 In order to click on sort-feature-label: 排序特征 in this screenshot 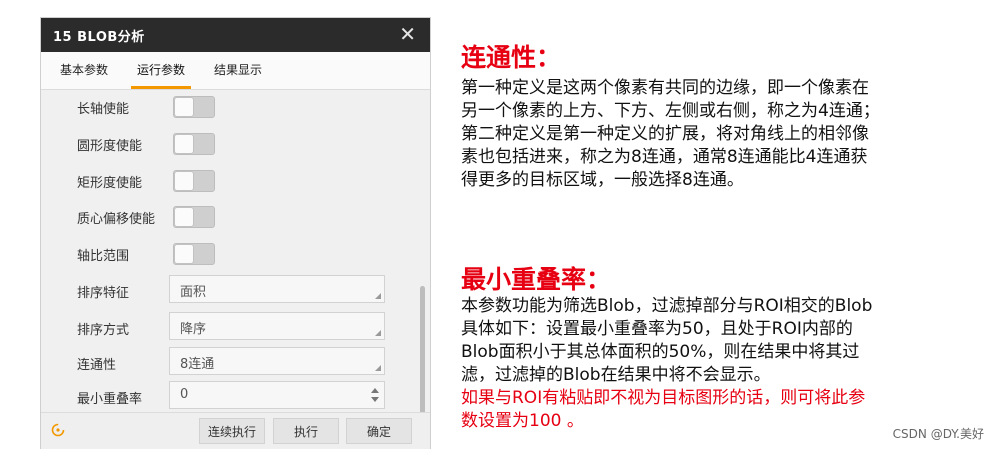, I will do `click(103, 293)`.